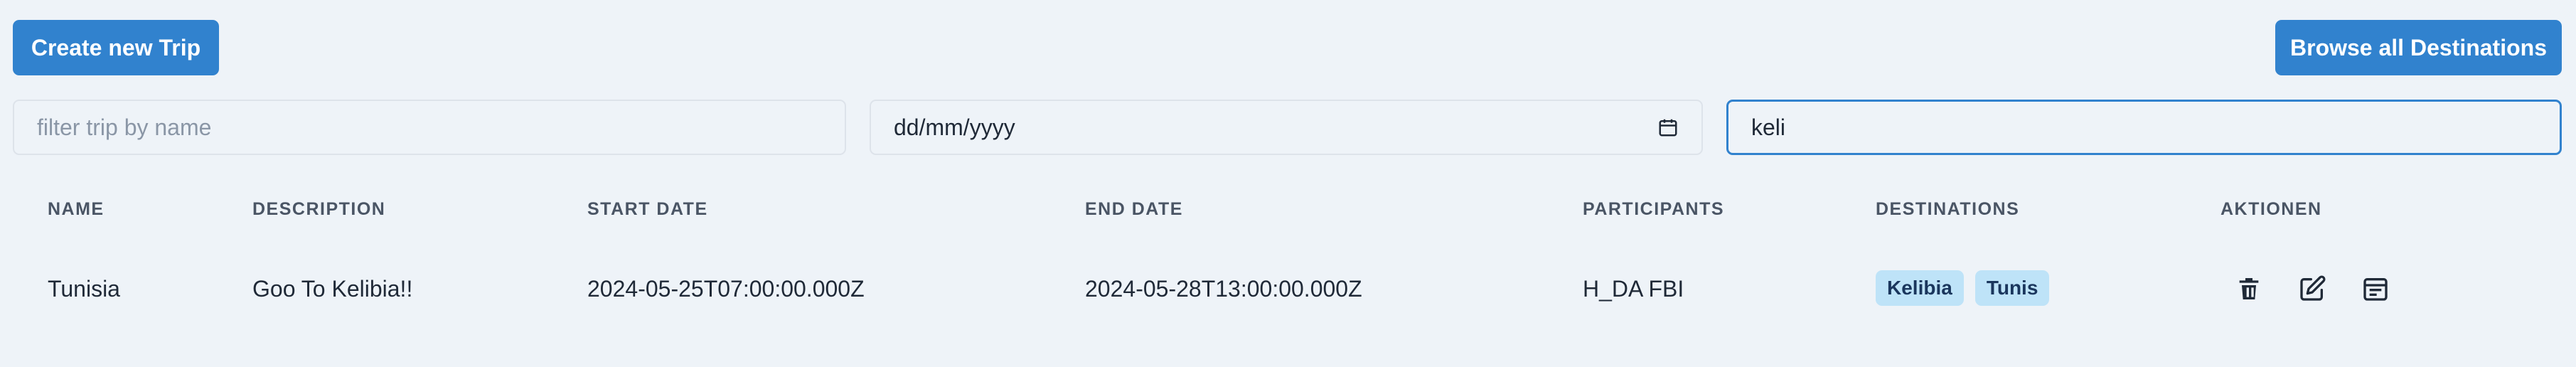  I want to click on edit-icon, so click(2312, 289).